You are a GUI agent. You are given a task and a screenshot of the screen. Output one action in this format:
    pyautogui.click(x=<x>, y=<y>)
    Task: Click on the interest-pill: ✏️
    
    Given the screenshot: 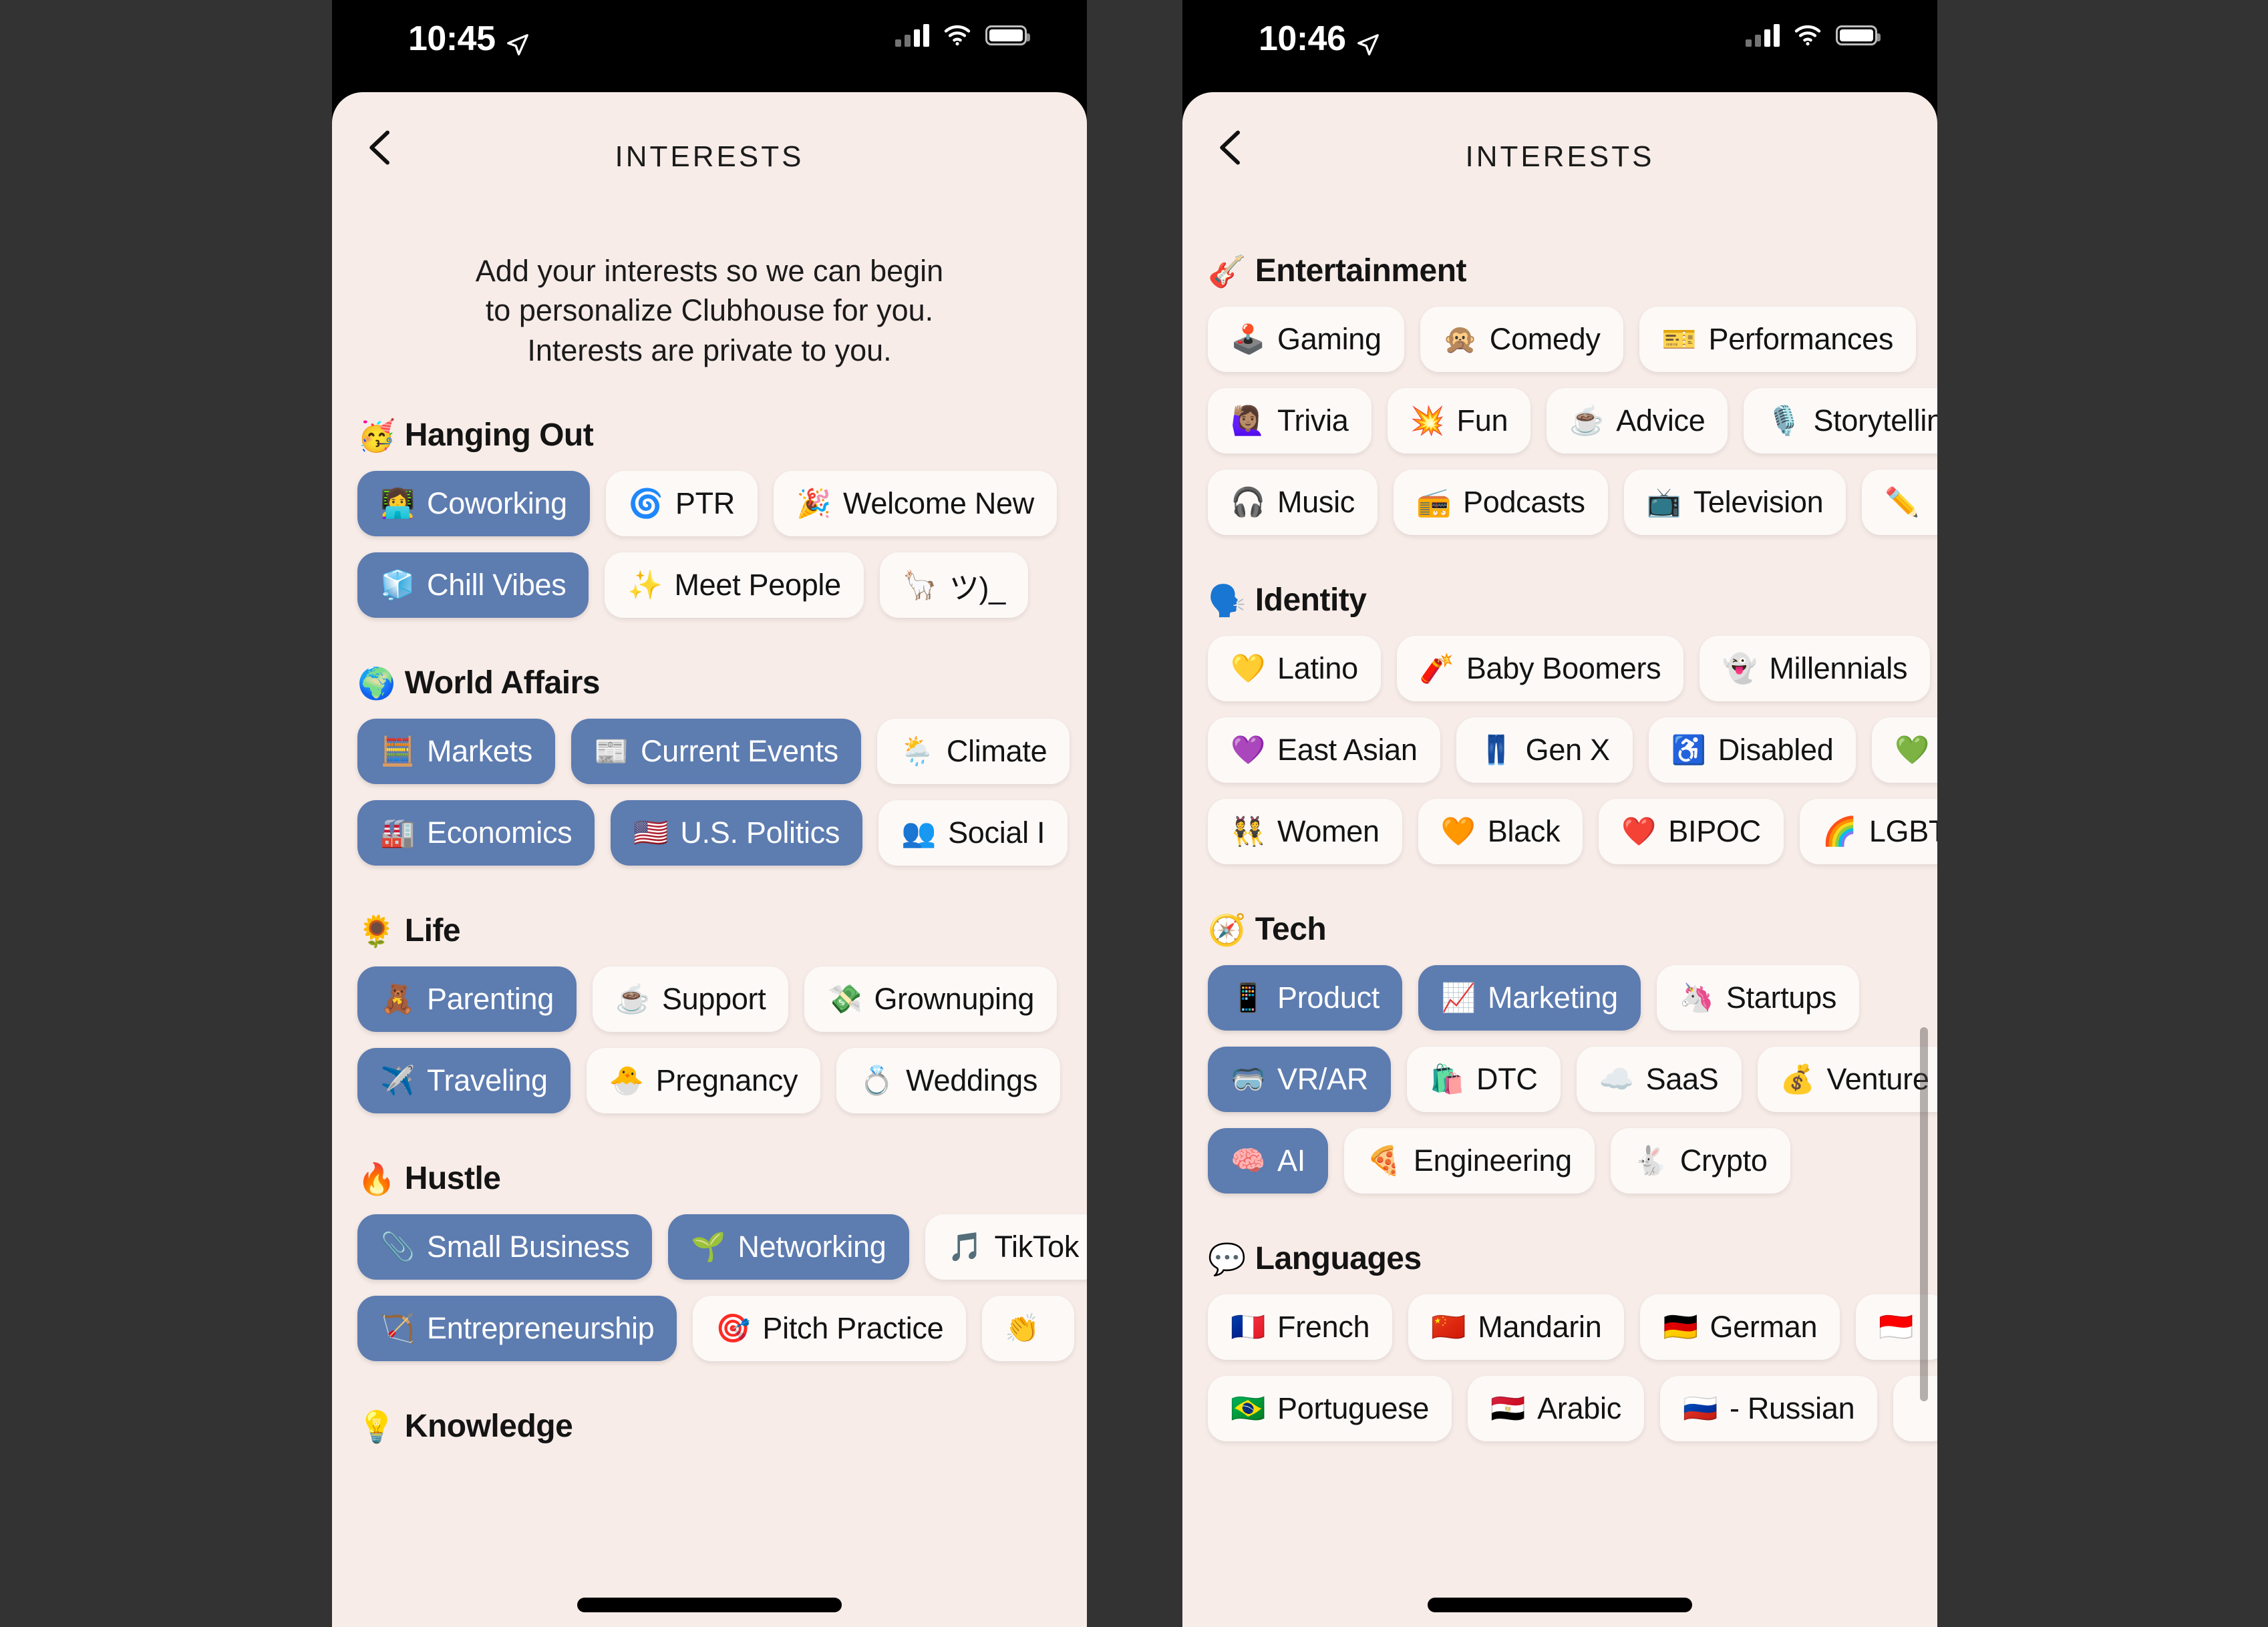 What is the action you would take?
    pyautogui.click(x=1899, y=502)
    